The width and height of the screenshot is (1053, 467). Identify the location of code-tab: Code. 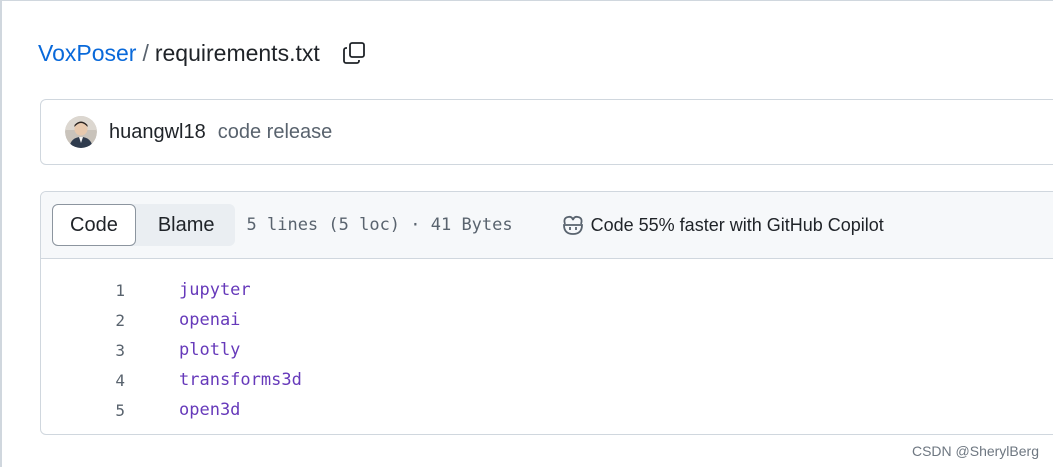
(94, 225).